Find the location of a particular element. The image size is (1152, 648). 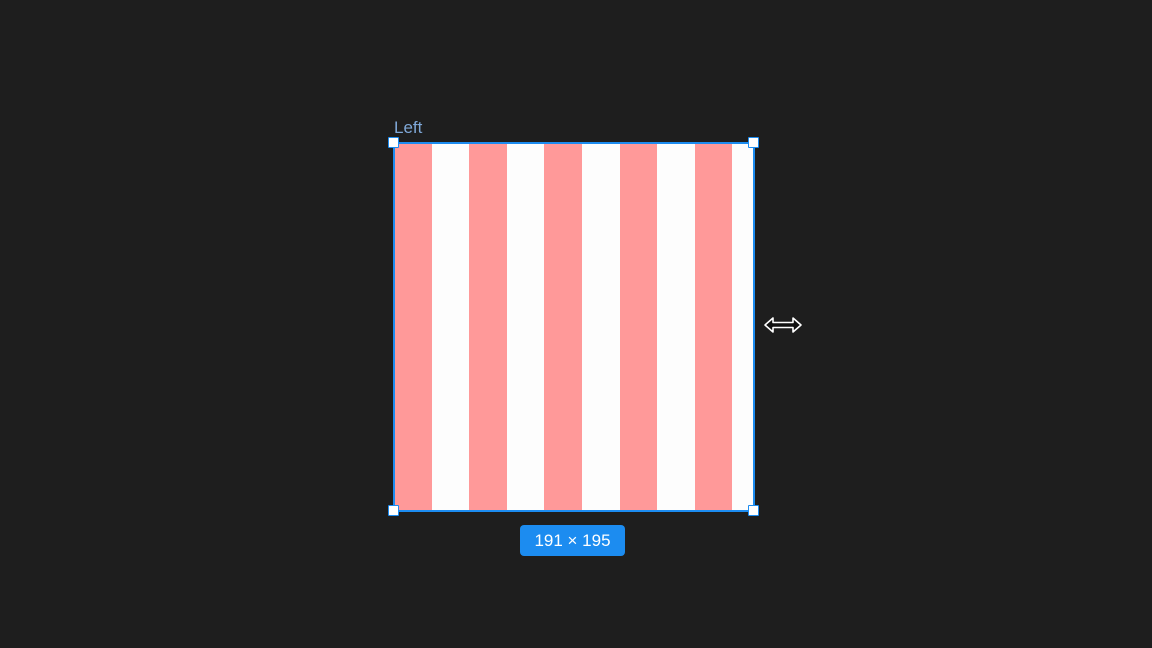

frame-name-label: Left is located at coordinates (408, 128).